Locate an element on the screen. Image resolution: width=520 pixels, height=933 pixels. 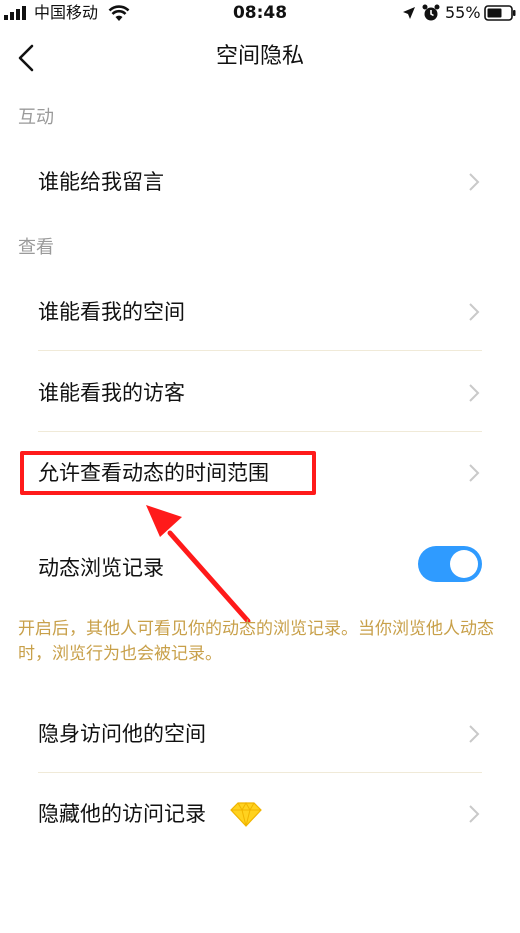
row-stealth-visit-space: 隐身访问他的空间 is located at coordinates (260, 734).